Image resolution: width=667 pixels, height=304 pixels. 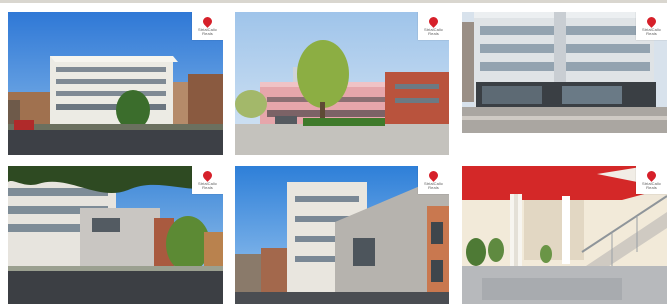 What do you see at coordinates (564, 72) in the screenshot?
I see `gallery-photo-3: StrialCalic Reals` at bounding box center [564, 72].